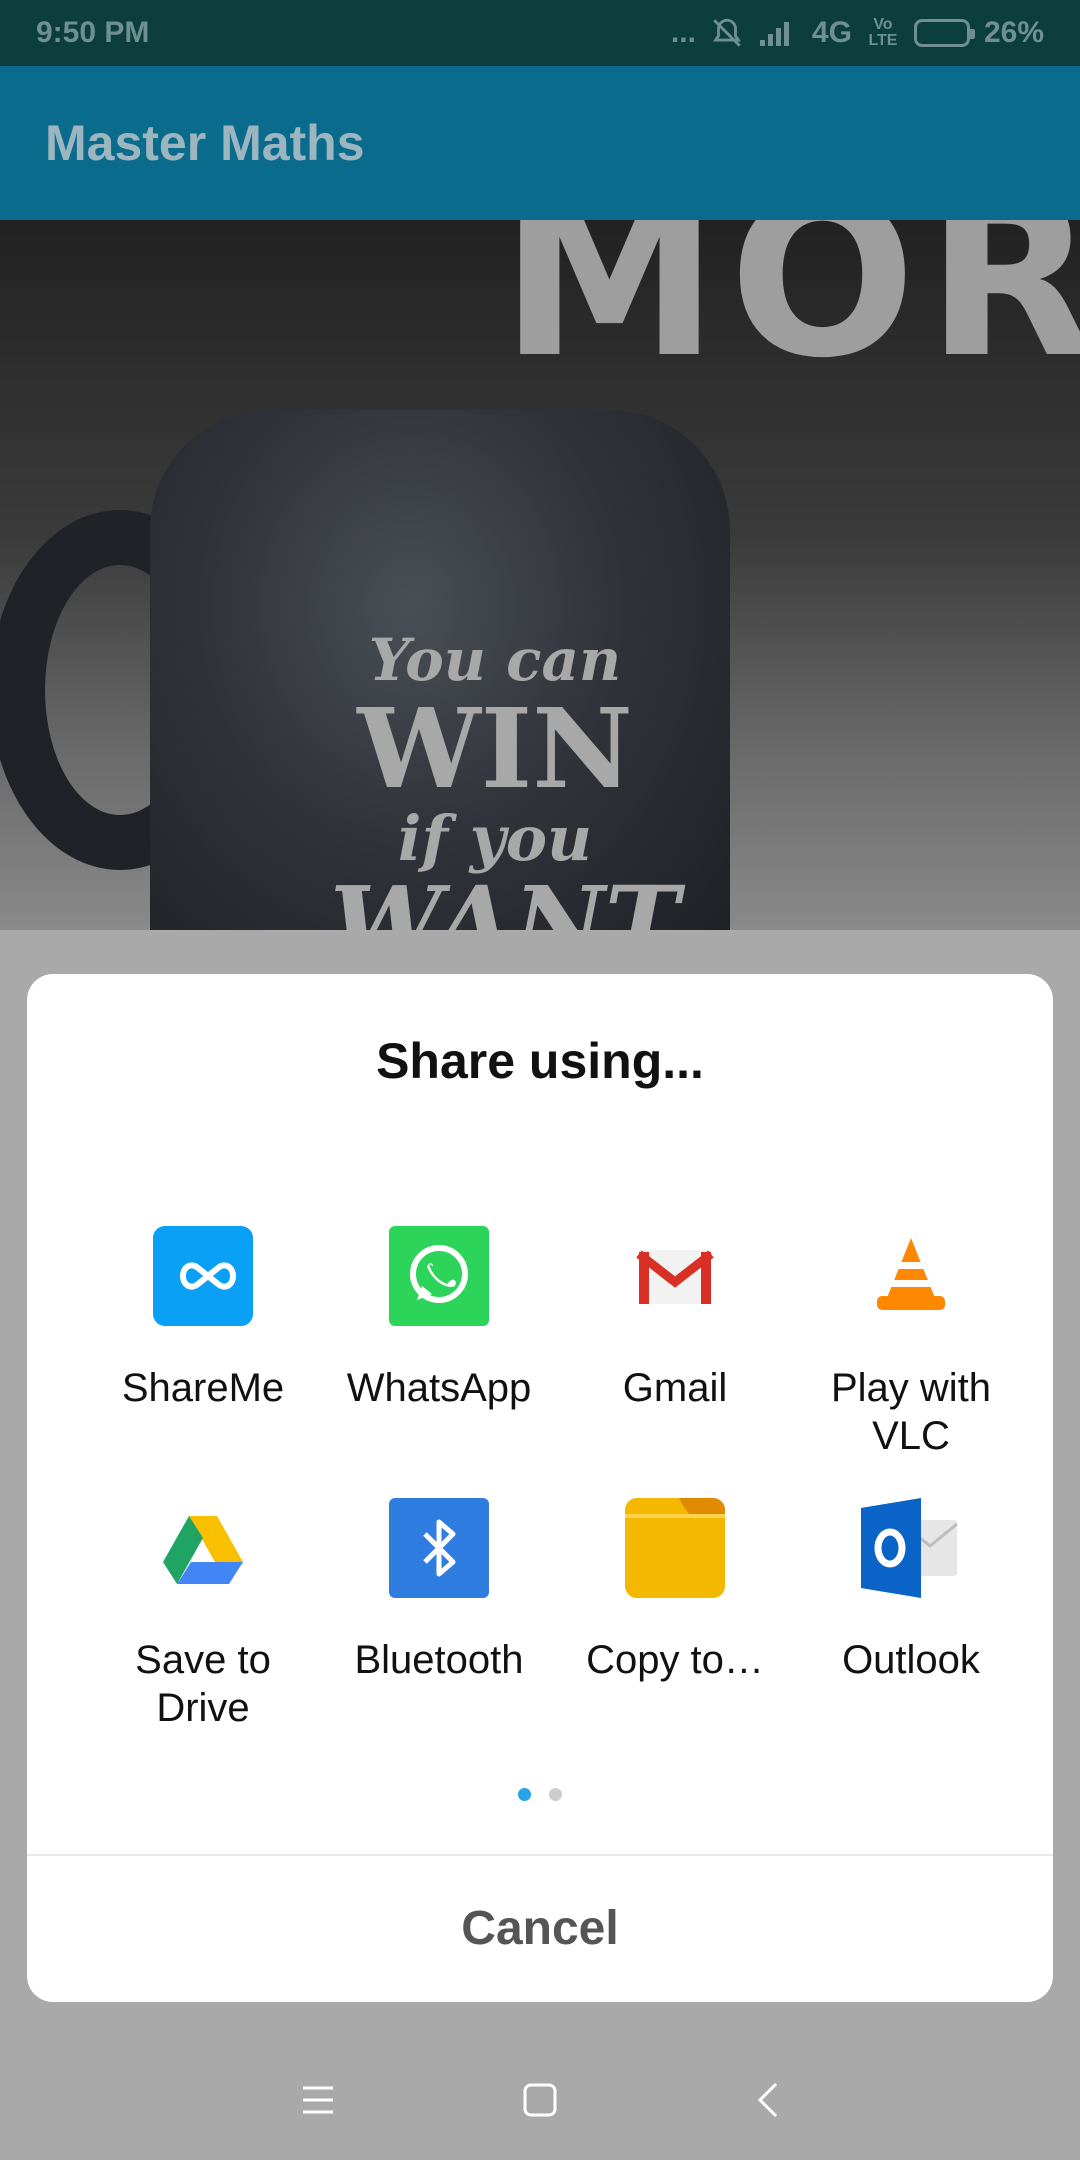 This screenshot has height=2160, width=1080. I want to click on mug-line-1: You can, so click(495, 660).